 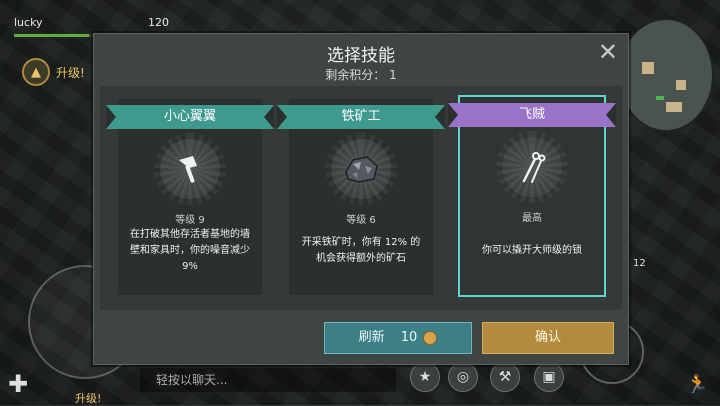 I want to click on ore-icon, so click(x=361, y=169).